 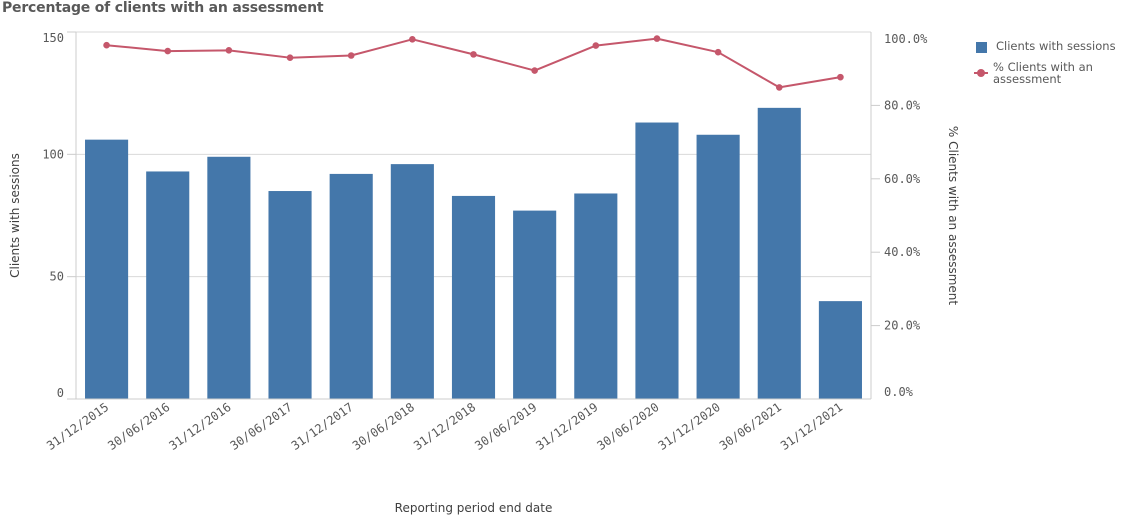 What do you see at coordinates (199, 426) in the screenshot?
I see `x-tick-label: 31/12/2016` at bounding box center [199, 426].